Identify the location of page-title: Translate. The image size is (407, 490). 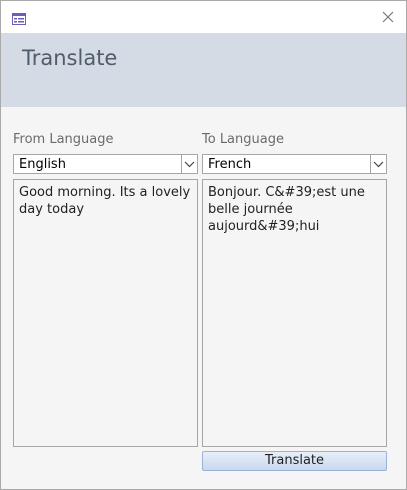
(70, 58).